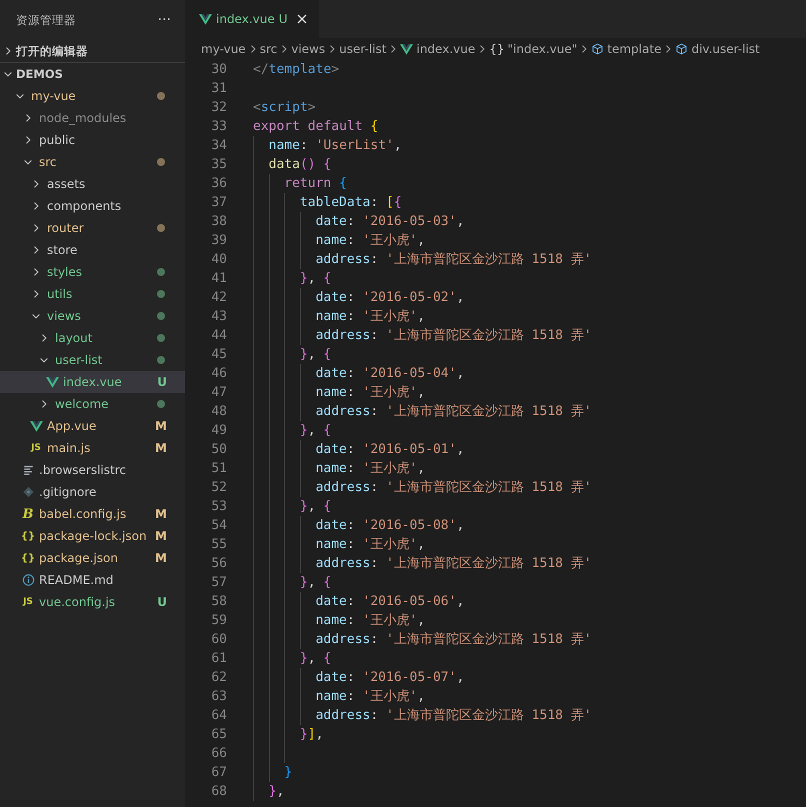  I want to click on line-number: 45, so click(218, 355).